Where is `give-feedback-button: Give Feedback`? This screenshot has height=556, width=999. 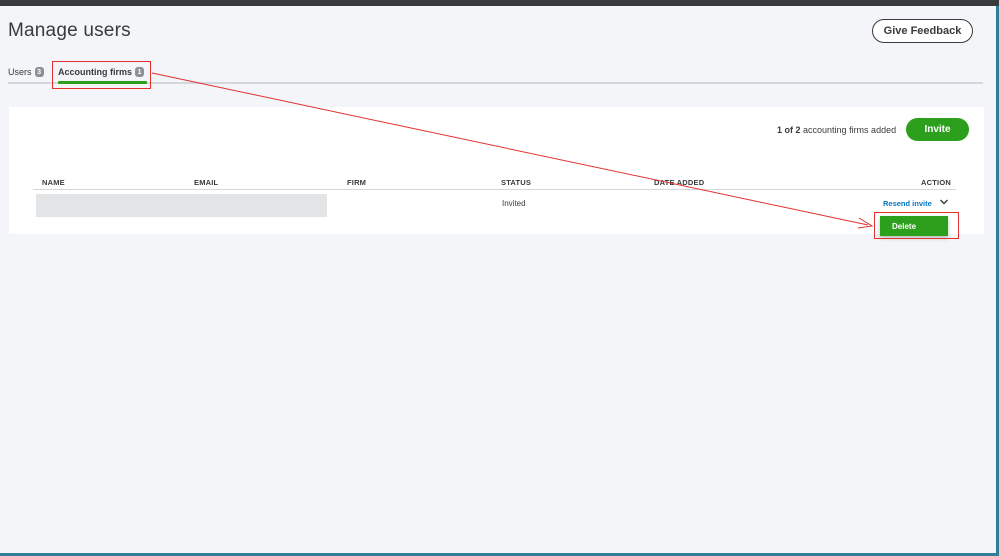 give-feedback-button: Give Feedback is located at coordinates (922, 31).